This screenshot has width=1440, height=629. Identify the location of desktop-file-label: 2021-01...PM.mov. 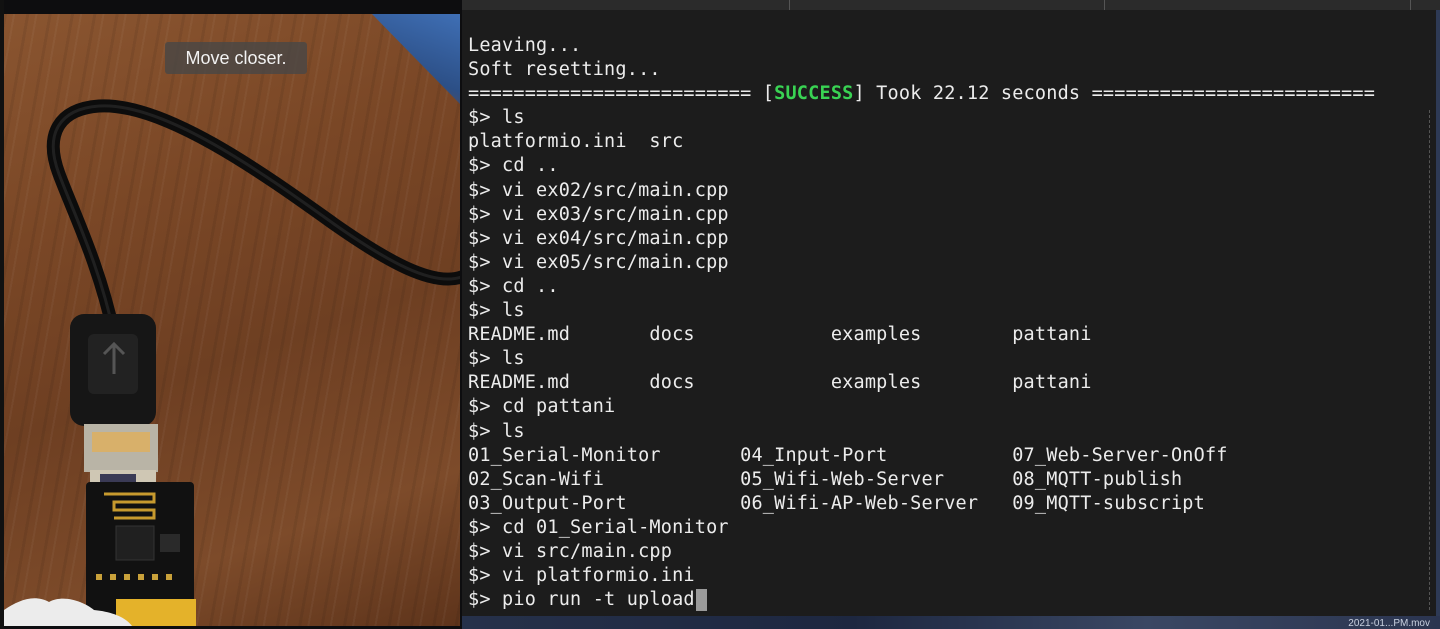
(1389, 623).